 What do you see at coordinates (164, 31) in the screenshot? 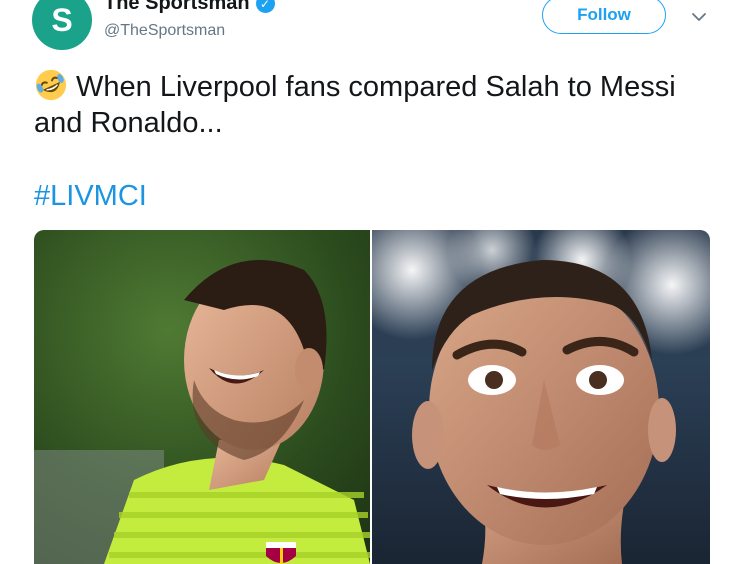
I see `author-handle: @TheSportsman` at bounding box center [164, 31].